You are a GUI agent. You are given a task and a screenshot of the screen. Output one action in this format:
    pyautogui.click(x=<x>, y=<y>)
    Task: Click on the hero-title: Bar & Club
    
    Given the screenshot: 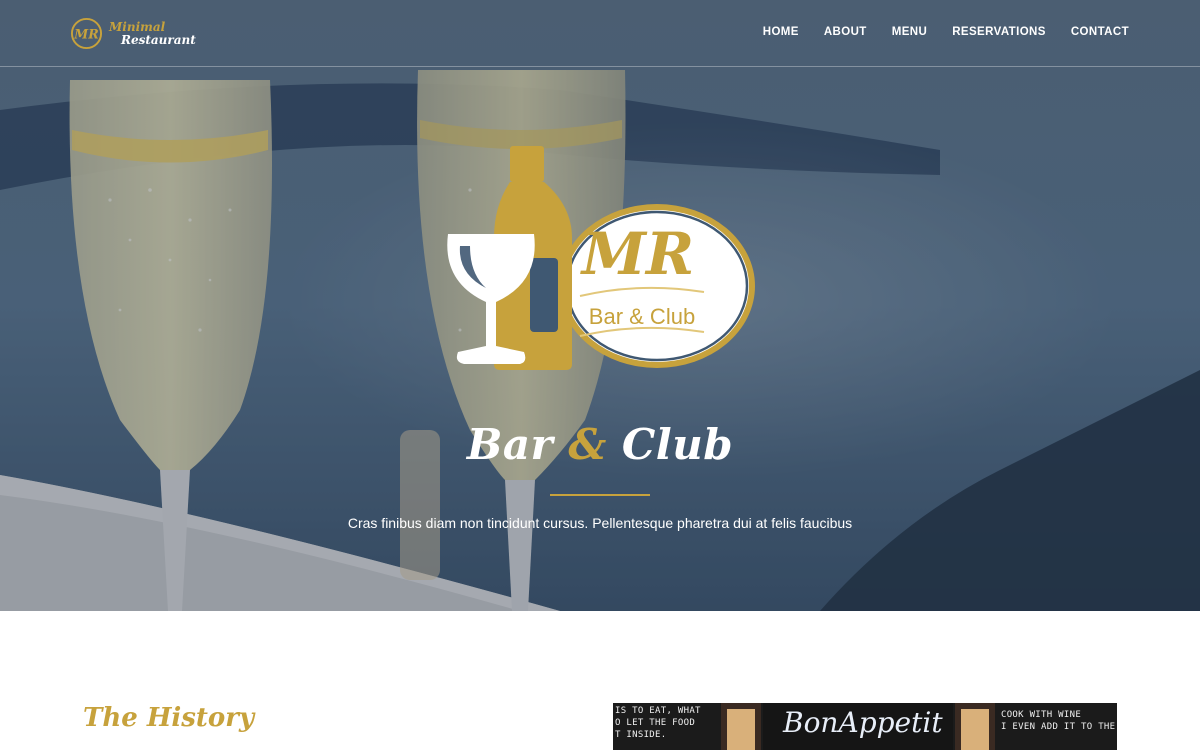 What is the action you would take?
    pyautogui.click(x=600, y=444)
    